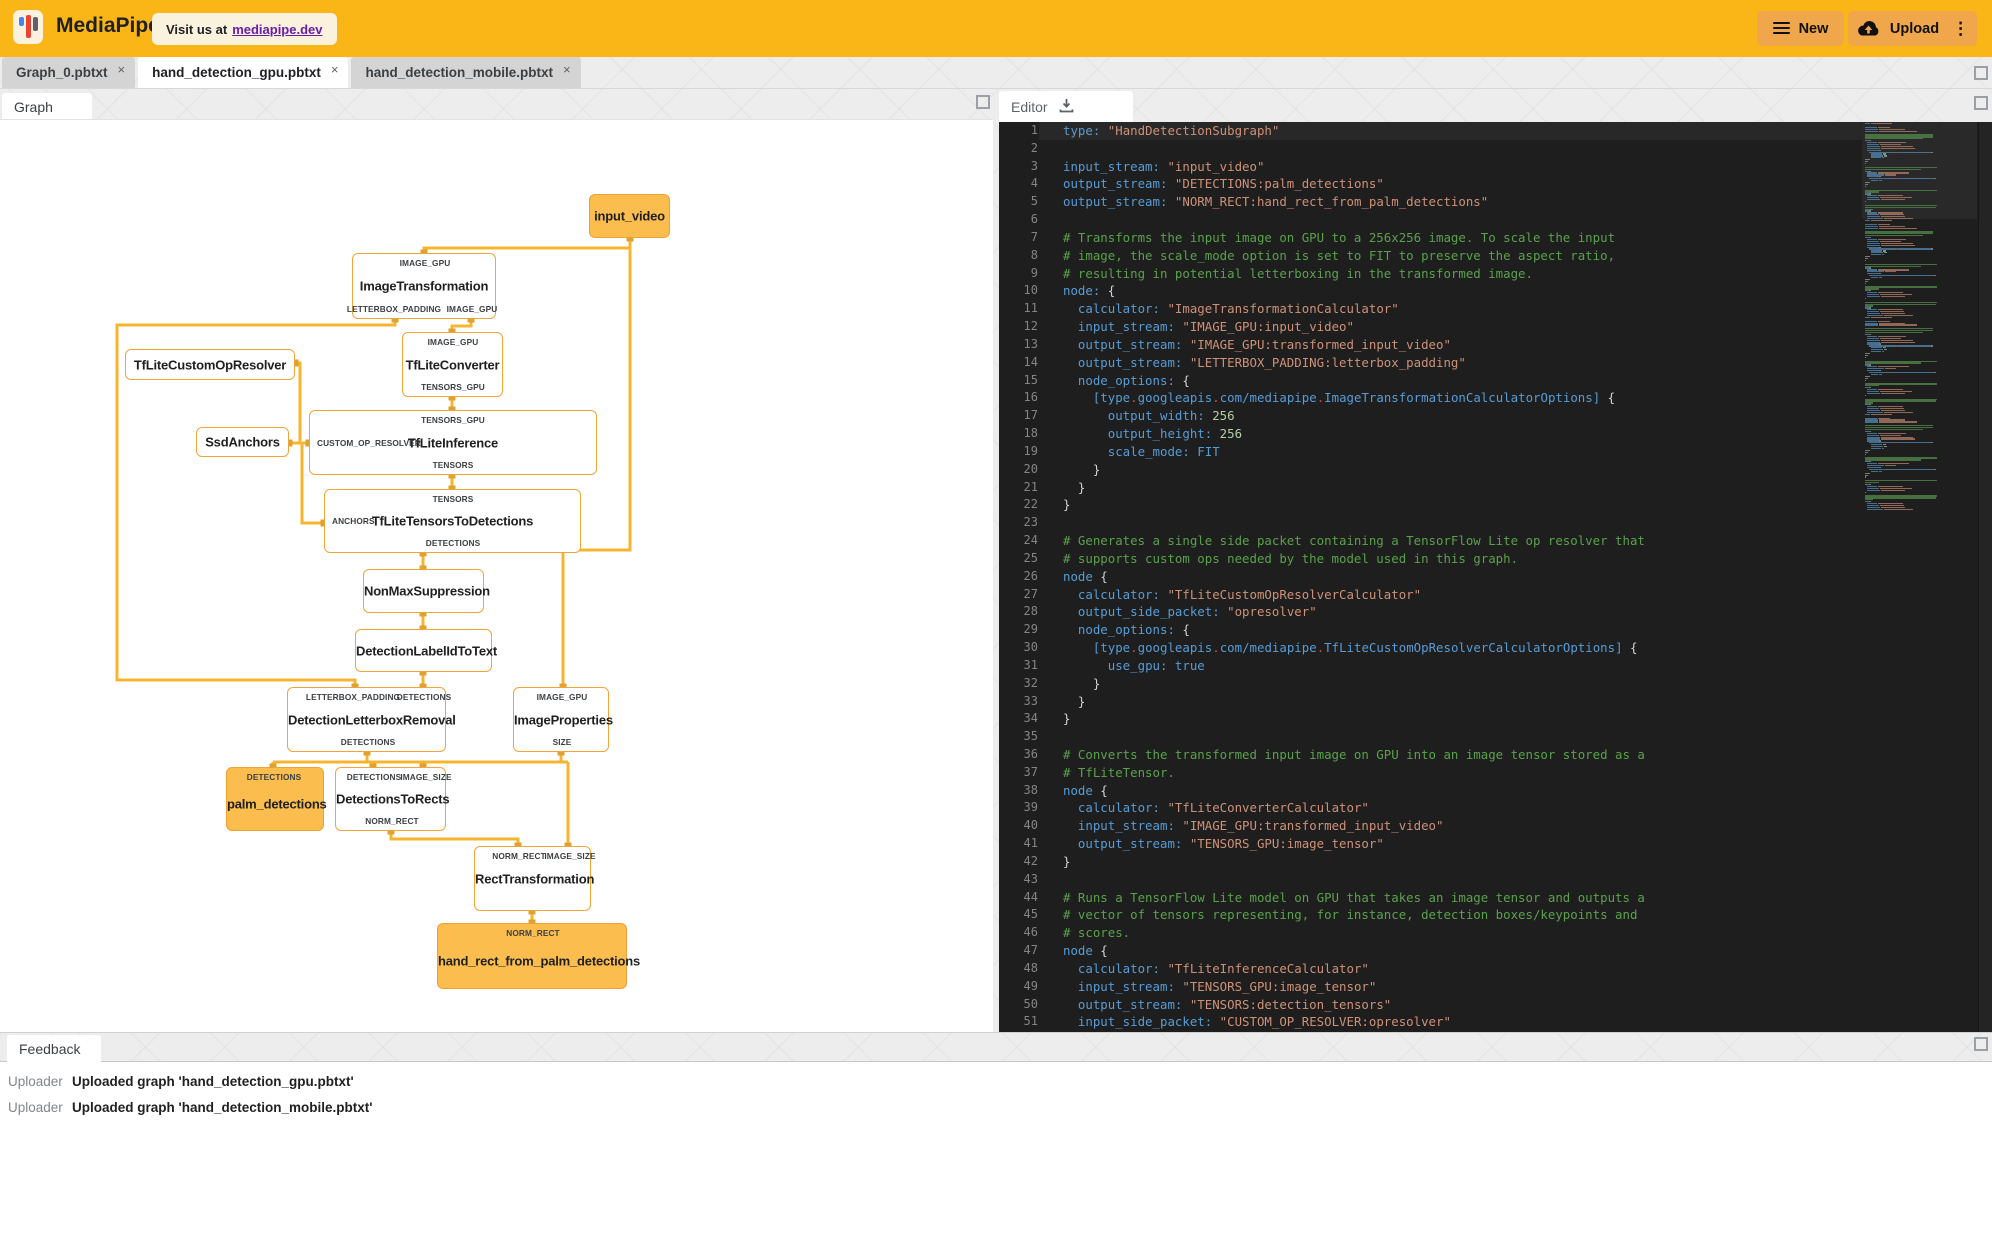  What do you see at coordinates (1030, 468) in the screenshot?
I see `line-number: 20` at bounding box center [1030, 468].